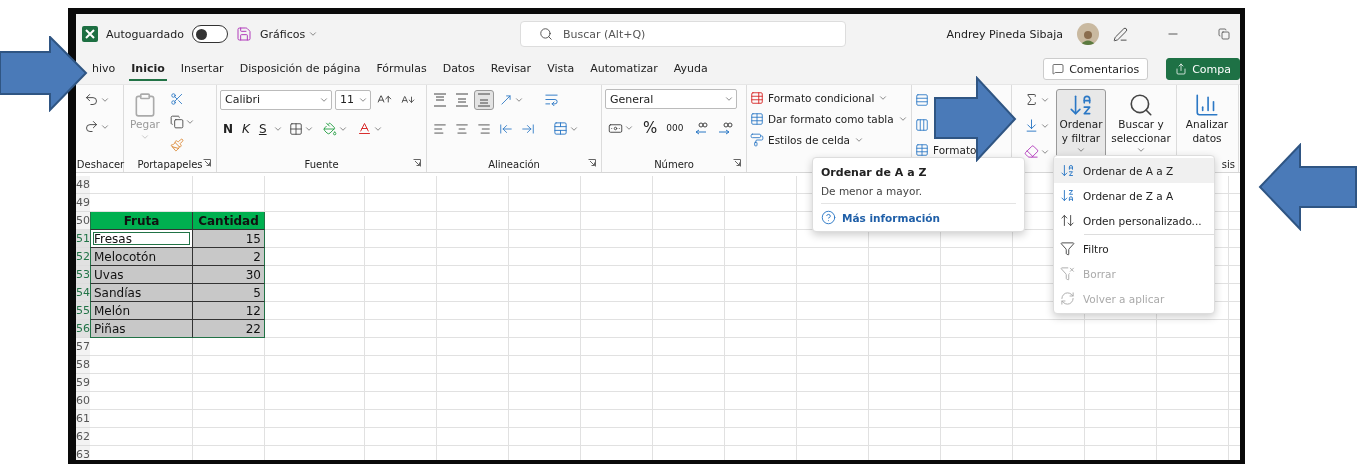  Describe the element at coordinates (210, 34) in the screenshot. I see `autosave-toggle` at that location.